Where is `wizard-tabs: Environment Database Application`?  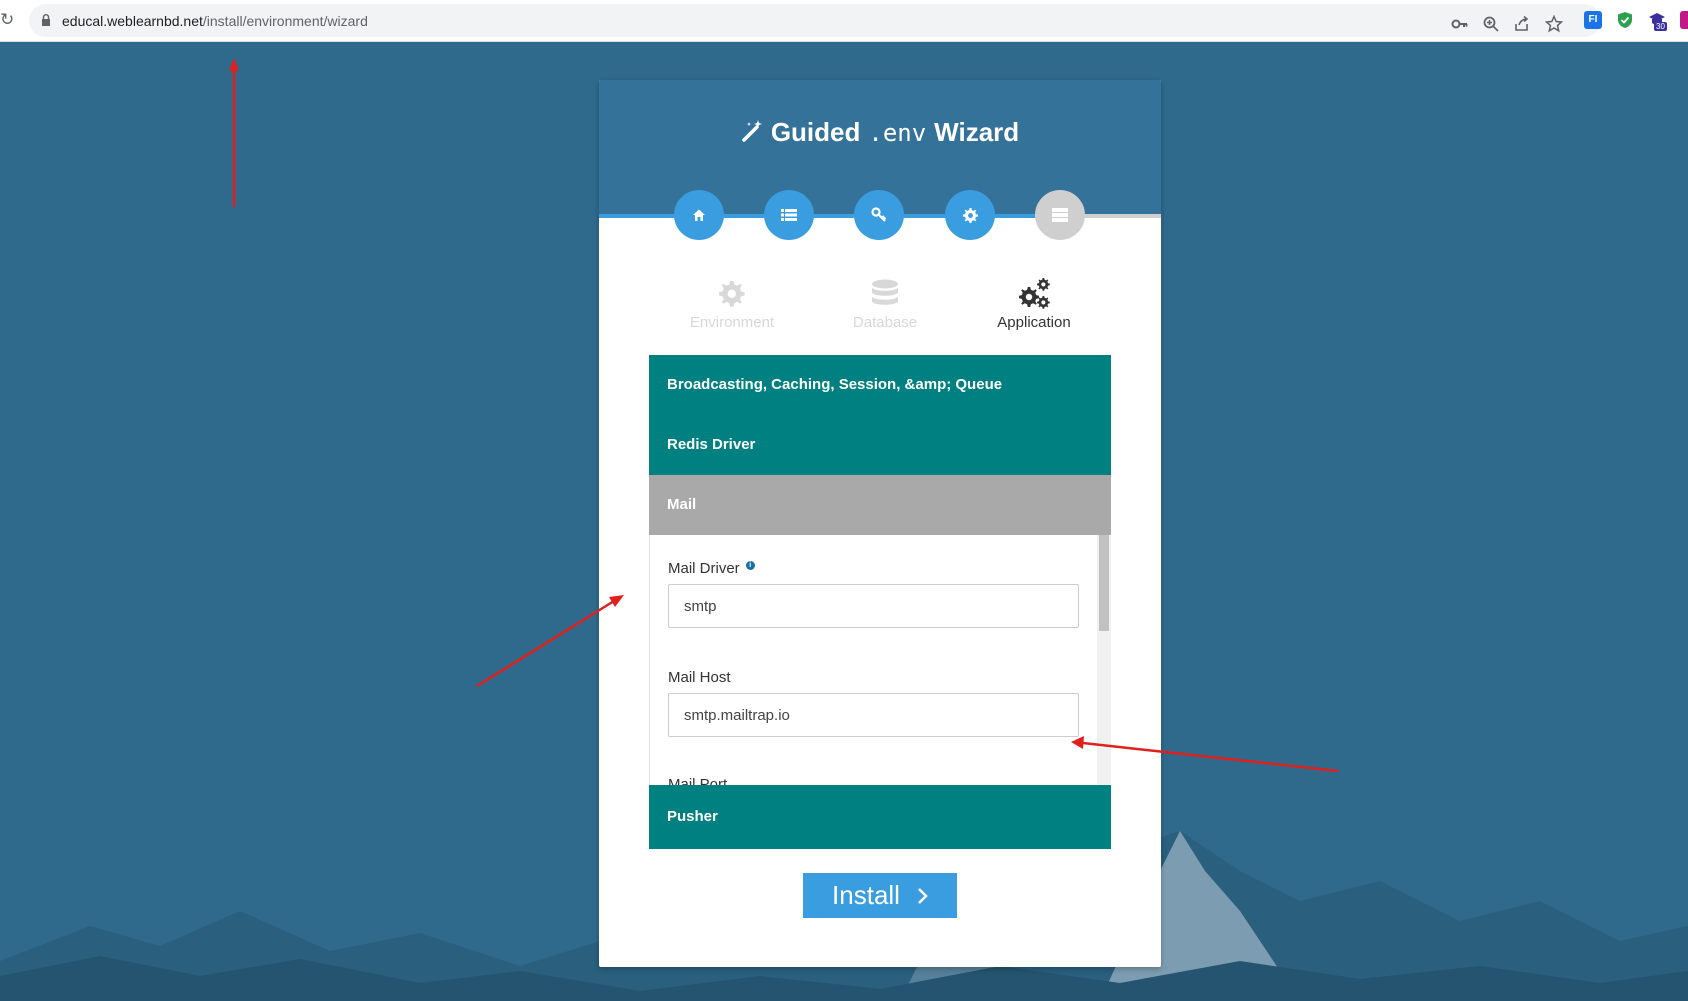
wizard-tabs: Environment Database Application is located at coordinates (880, 308).